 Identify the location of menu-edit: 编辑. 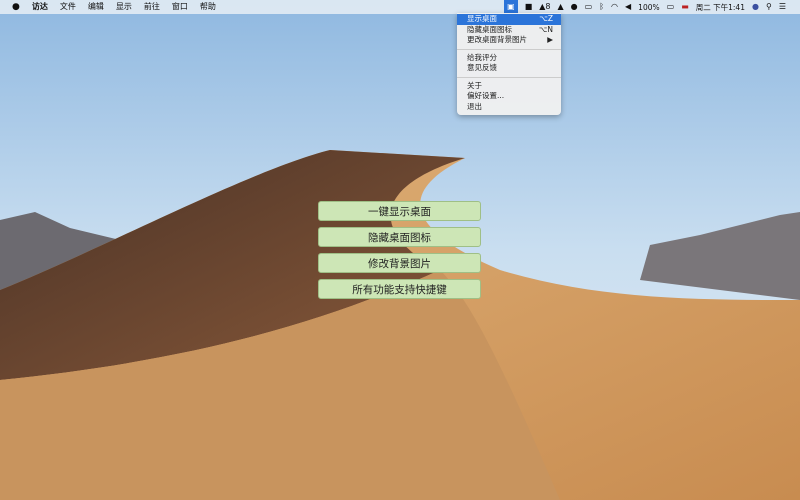
(96, 7).